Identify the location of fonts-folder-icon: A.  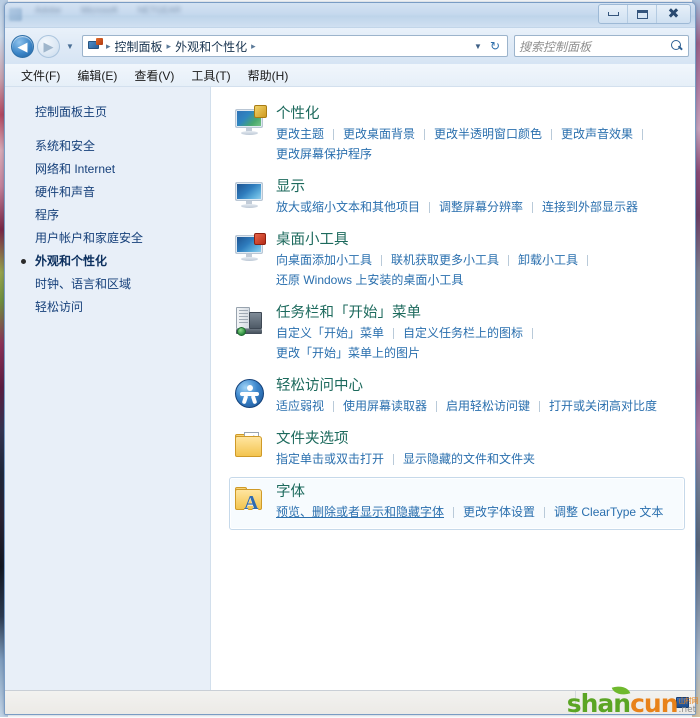
(255, 501).